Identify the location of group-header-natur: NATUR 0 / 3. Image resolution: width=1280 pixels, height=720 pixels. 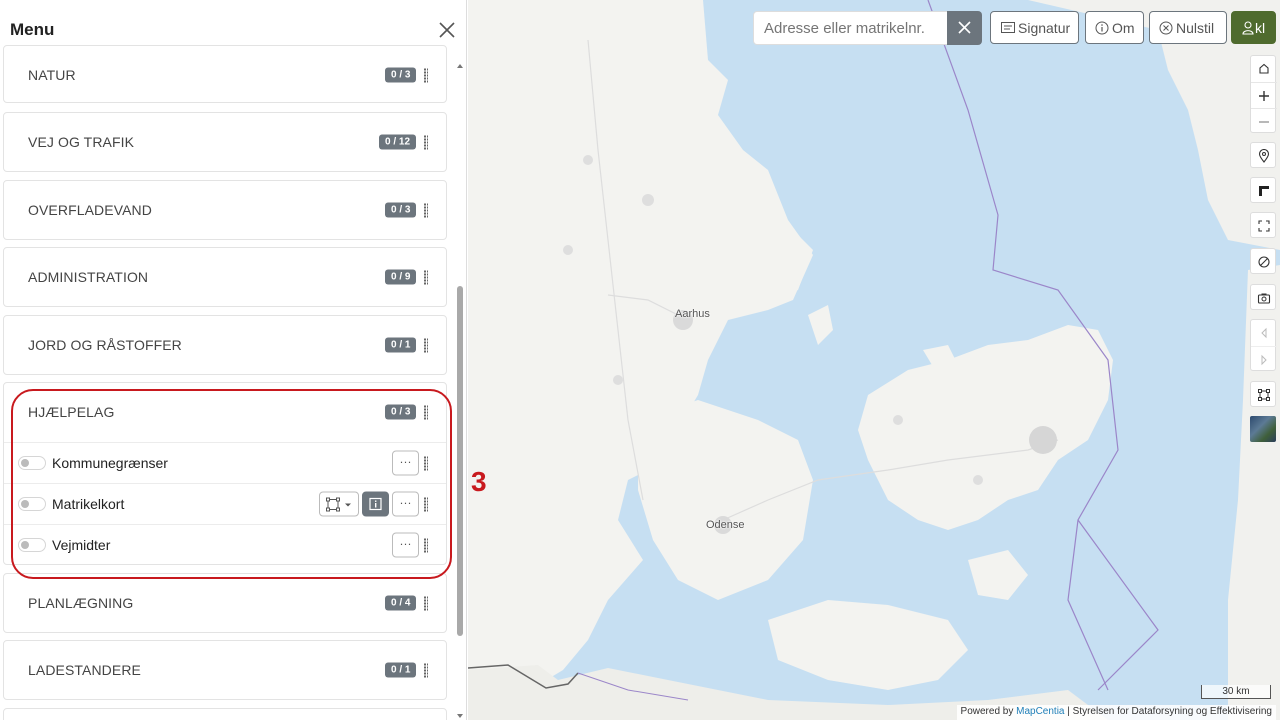
(225, 75).